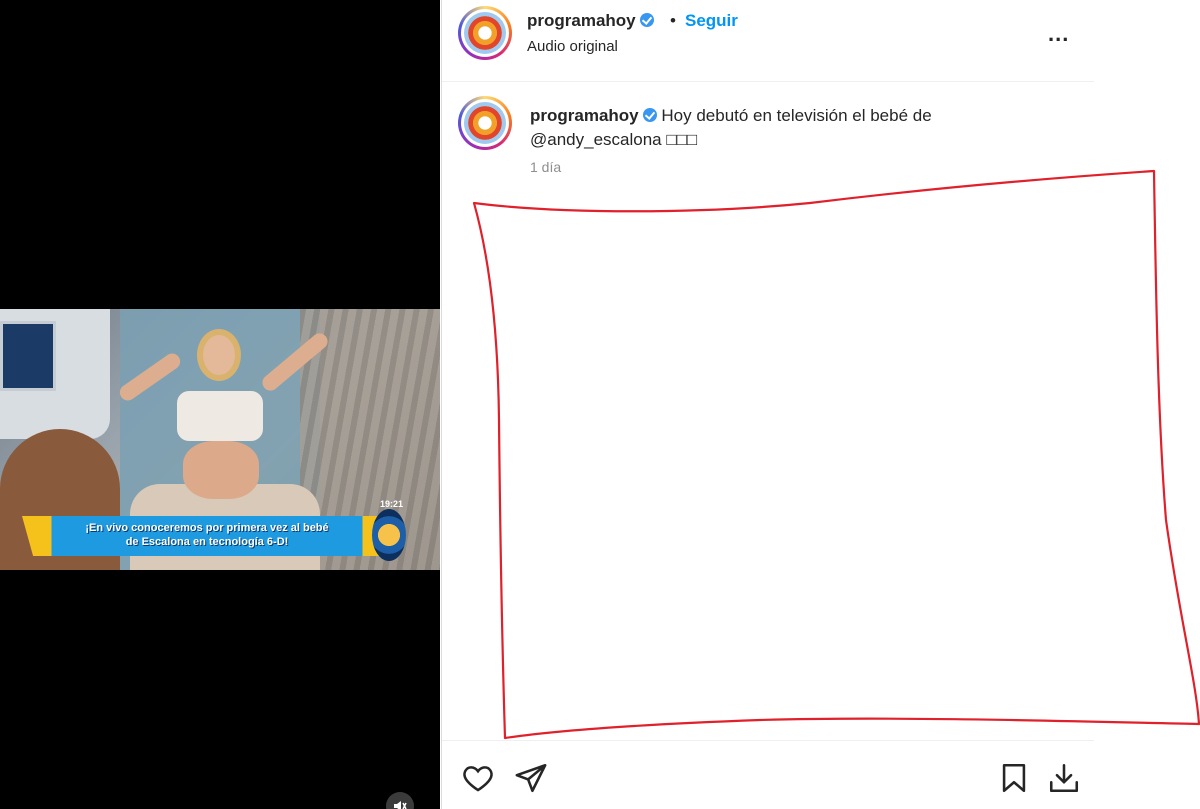 Image resolution: width=1200 pixels, height=809 pixels. What do you see at coordinates (221, 470) in the screenshot?
I see `video-scene-belly` at bounding box center [221, 470].